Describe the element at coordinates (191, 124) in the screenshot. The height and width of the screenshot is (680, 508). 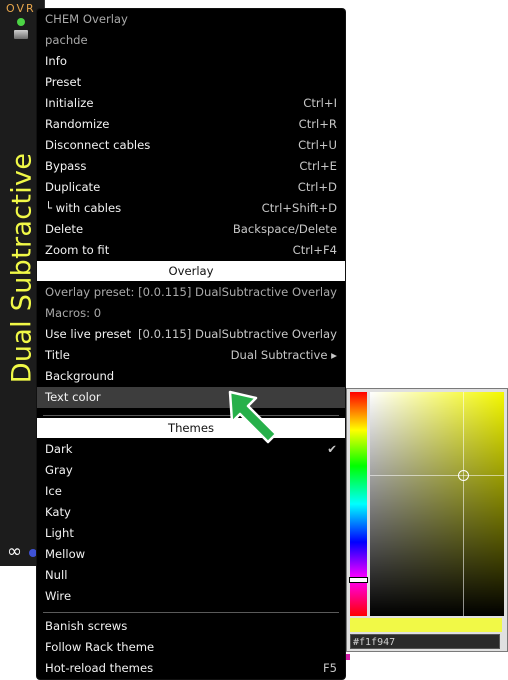
I see `menu-item-randomize: Randomize Ctrl+R` at that location.